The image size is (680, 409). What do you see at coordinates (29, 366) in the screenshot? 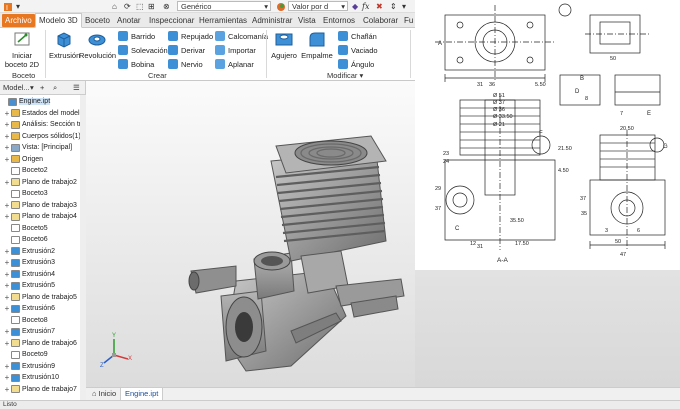
I see `browser-node: + Extrusión9` at bounding box center [29, 366].